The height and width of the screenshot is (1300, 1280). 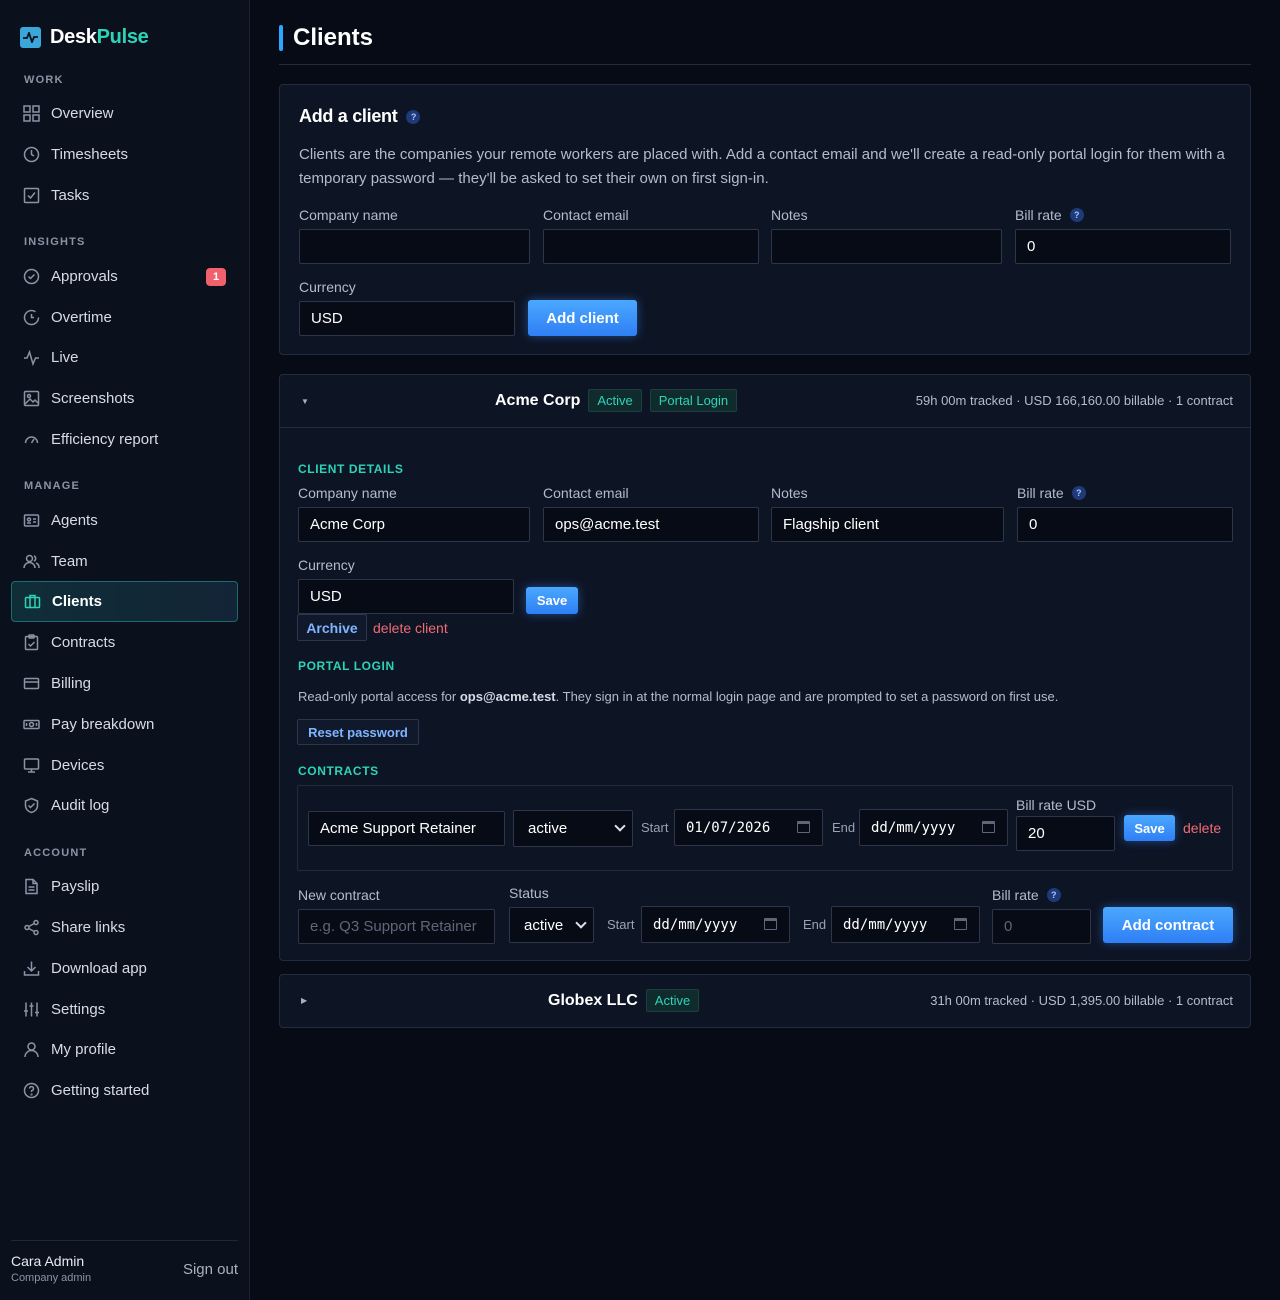 What do you see at coordinates (396, 926) in the screenshot?
I see `new-contract-name-input: e.g. Q3 Support Retainer` at bounding box center [396, 926].